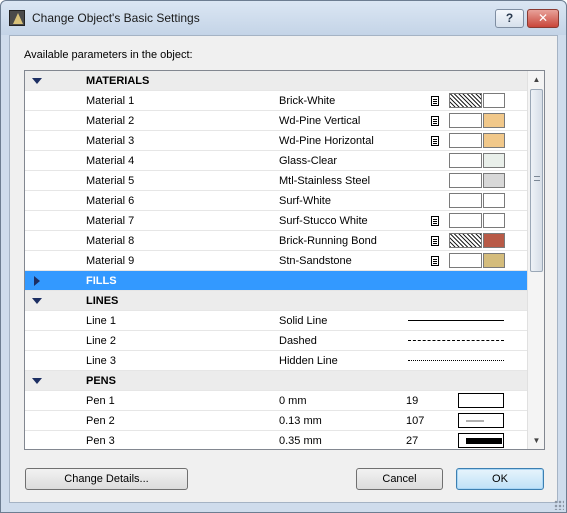 Image resolution: width=567 pixels, height=513 pixels. Describe the element at coordinates (276, 301) in the screenshot. I see `section-lines: LINES` at that location.